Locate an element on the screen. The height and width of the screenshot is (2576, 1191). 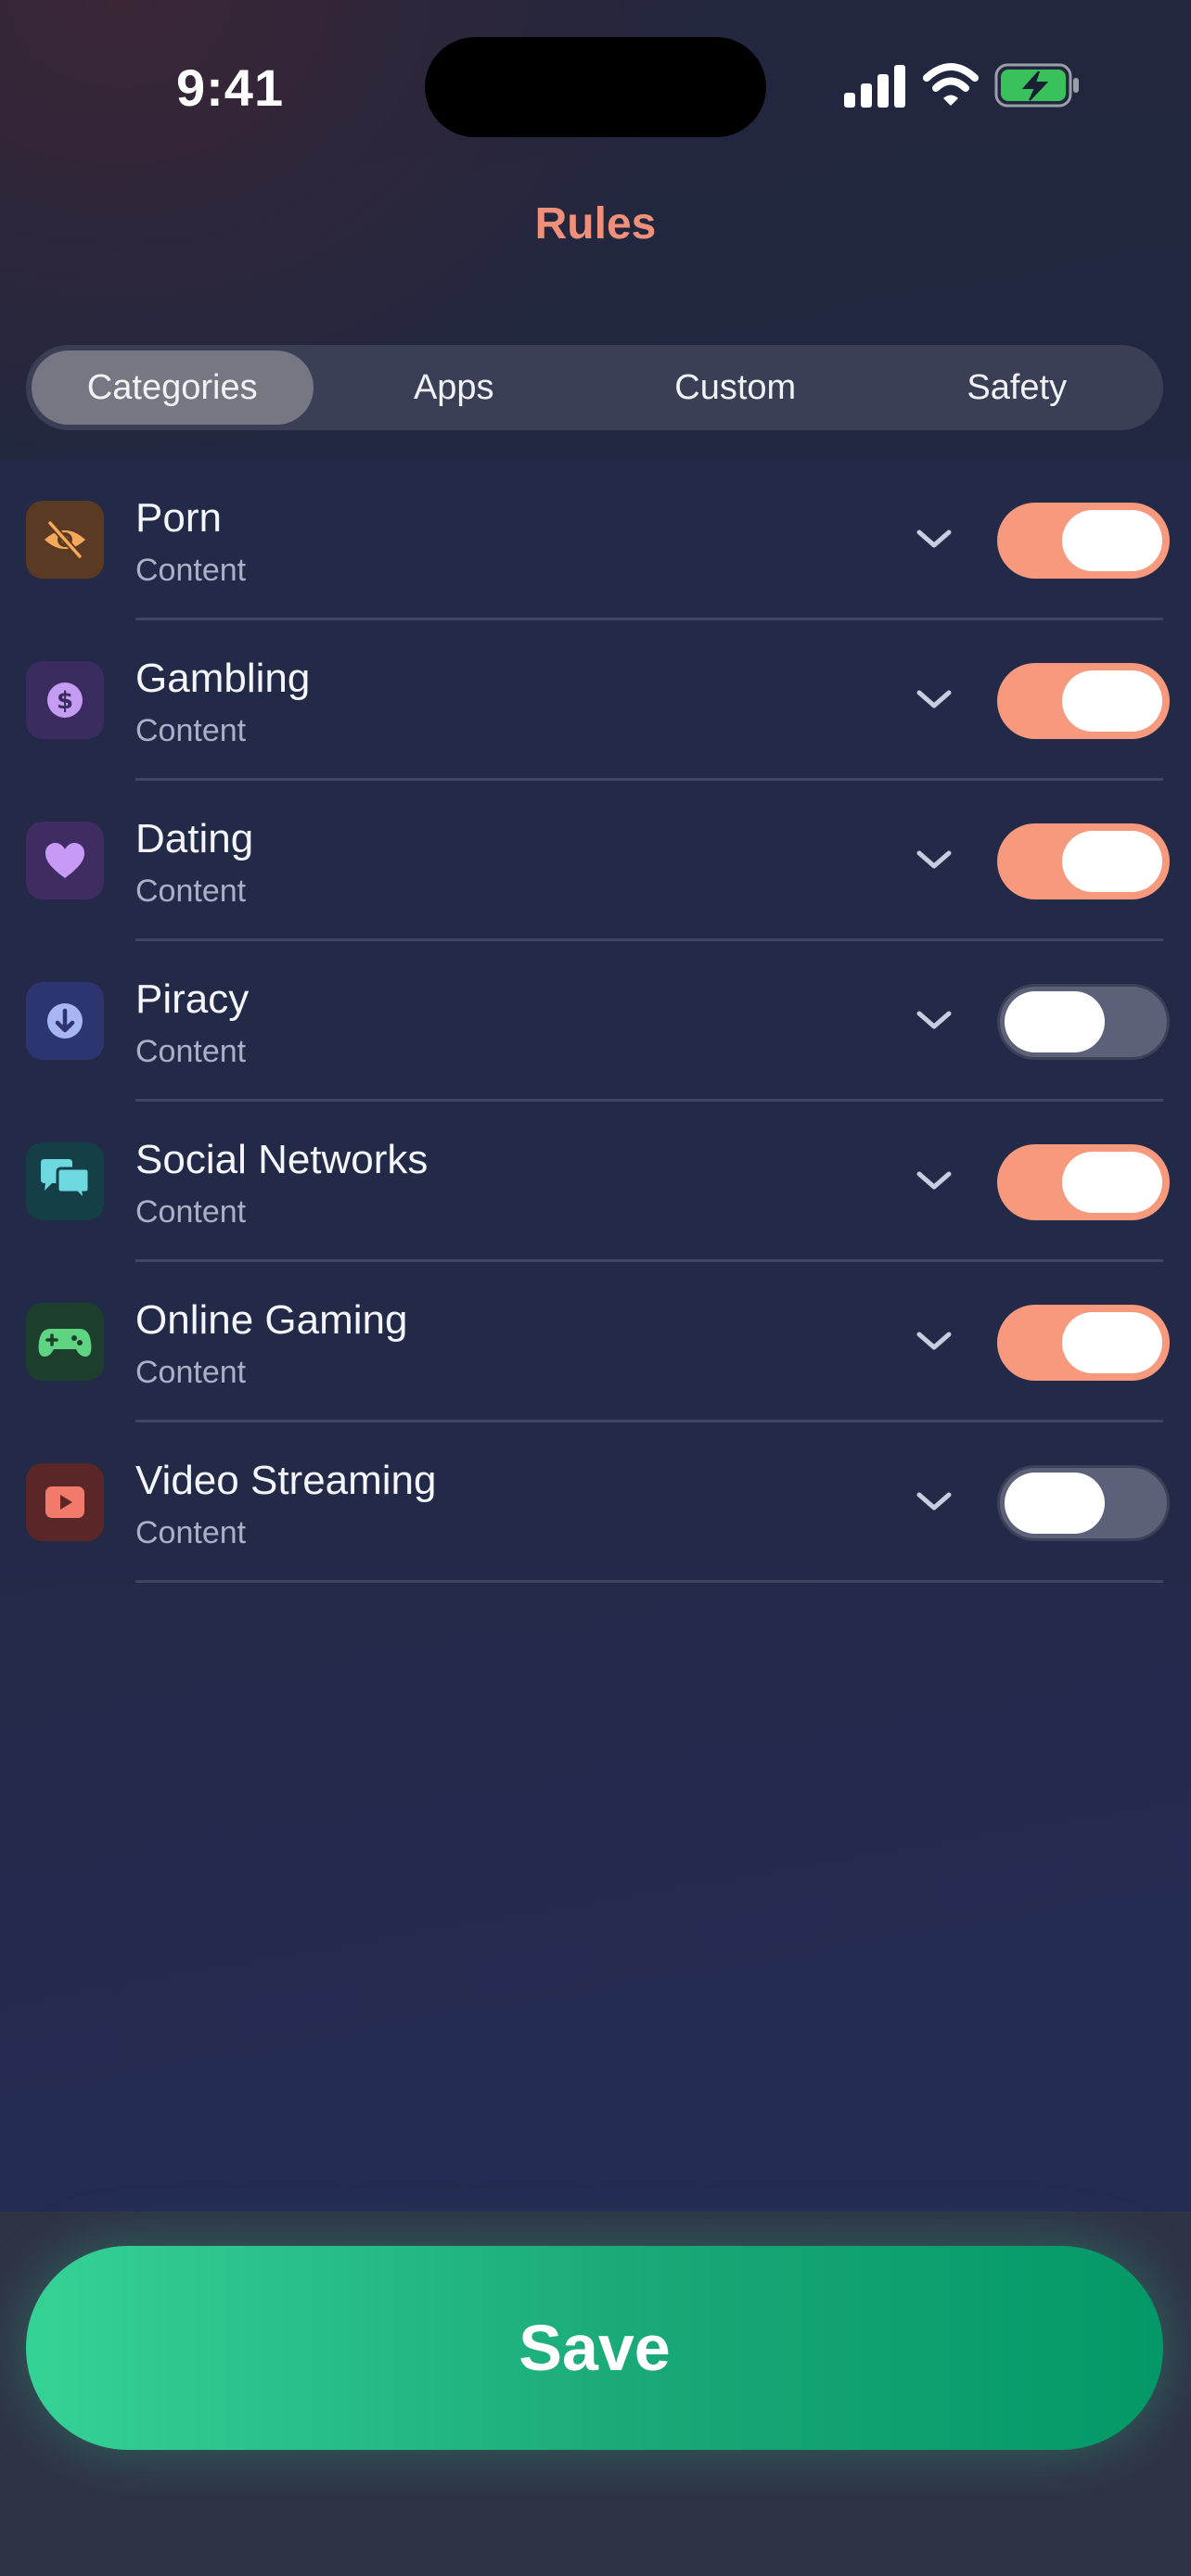
rule-toggle-piracy is located at coordinates (1084, 1022).